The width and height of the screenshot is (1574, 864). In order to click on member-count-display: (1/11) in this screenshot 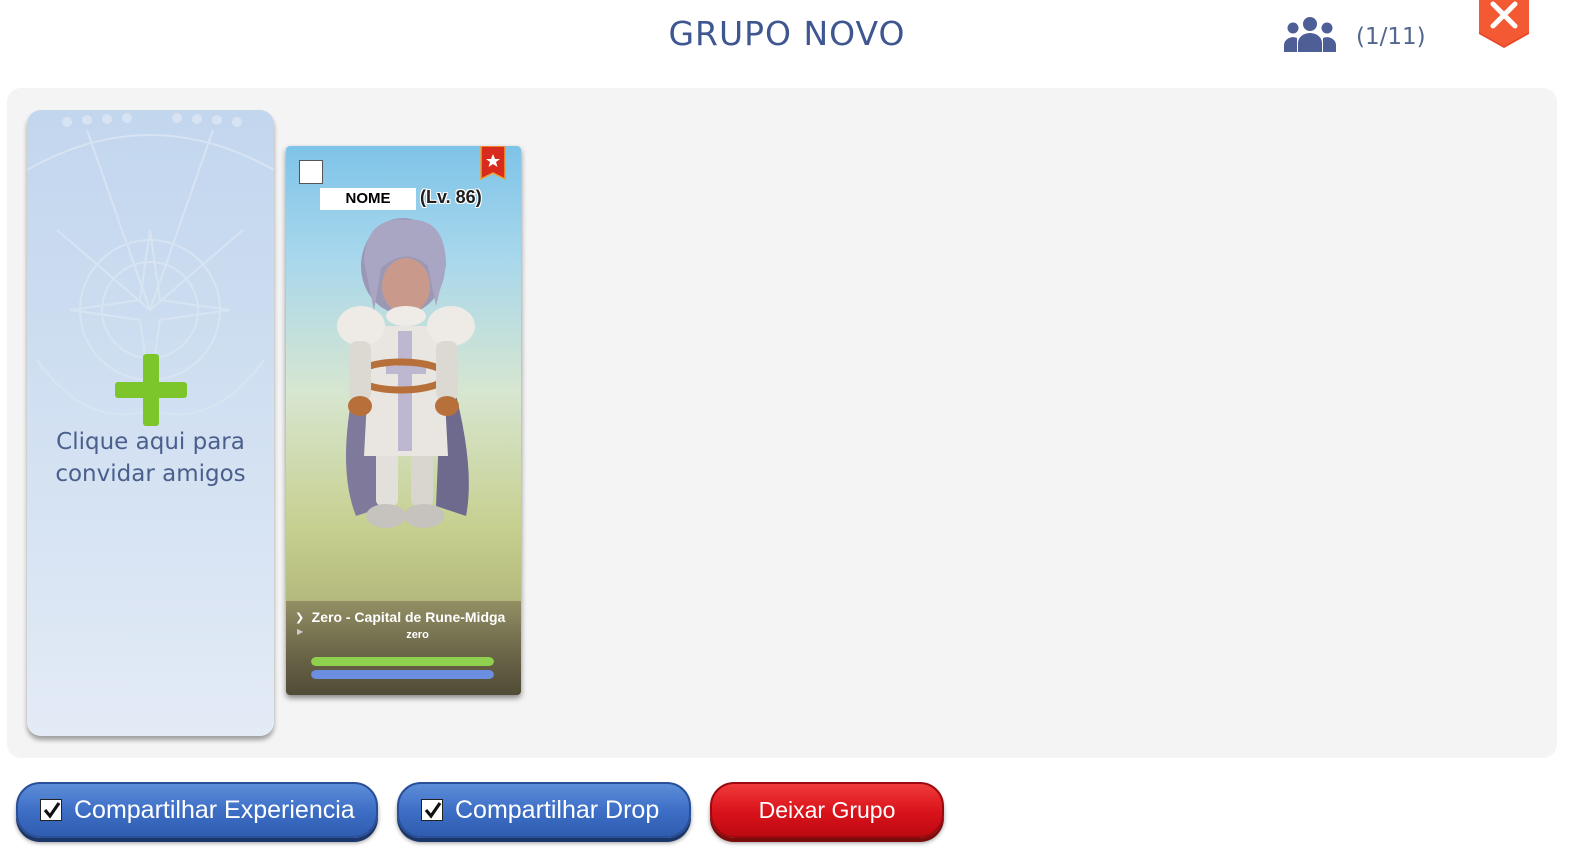, I will do `click(1359, 38)`.